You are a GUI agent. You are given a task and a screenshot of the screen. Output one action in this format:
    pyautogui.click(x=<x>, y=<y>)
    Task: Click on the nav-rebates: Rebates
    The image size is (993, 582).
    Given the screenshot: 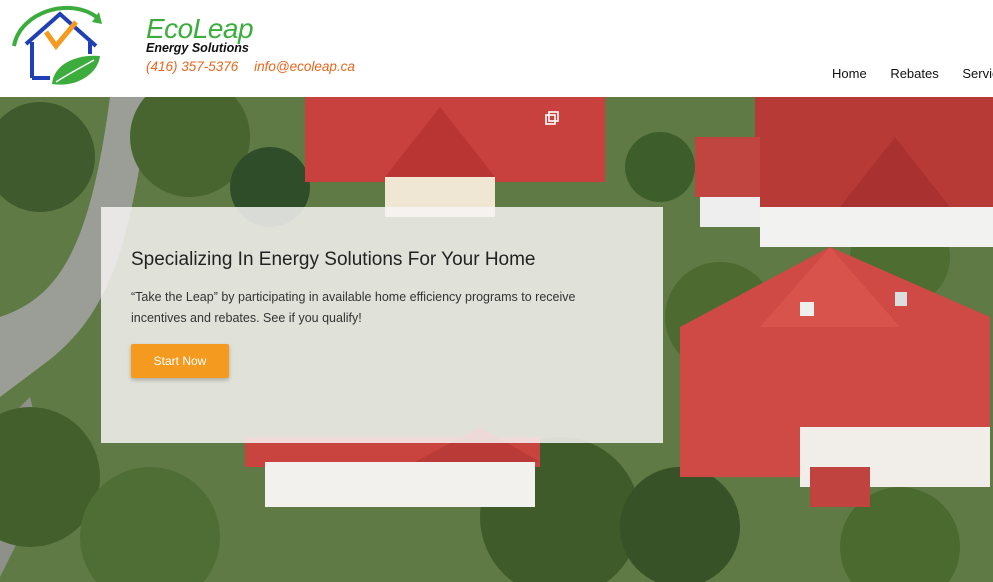 What is the action you would take?
    pyautogui.click(x=914, y=73)
    